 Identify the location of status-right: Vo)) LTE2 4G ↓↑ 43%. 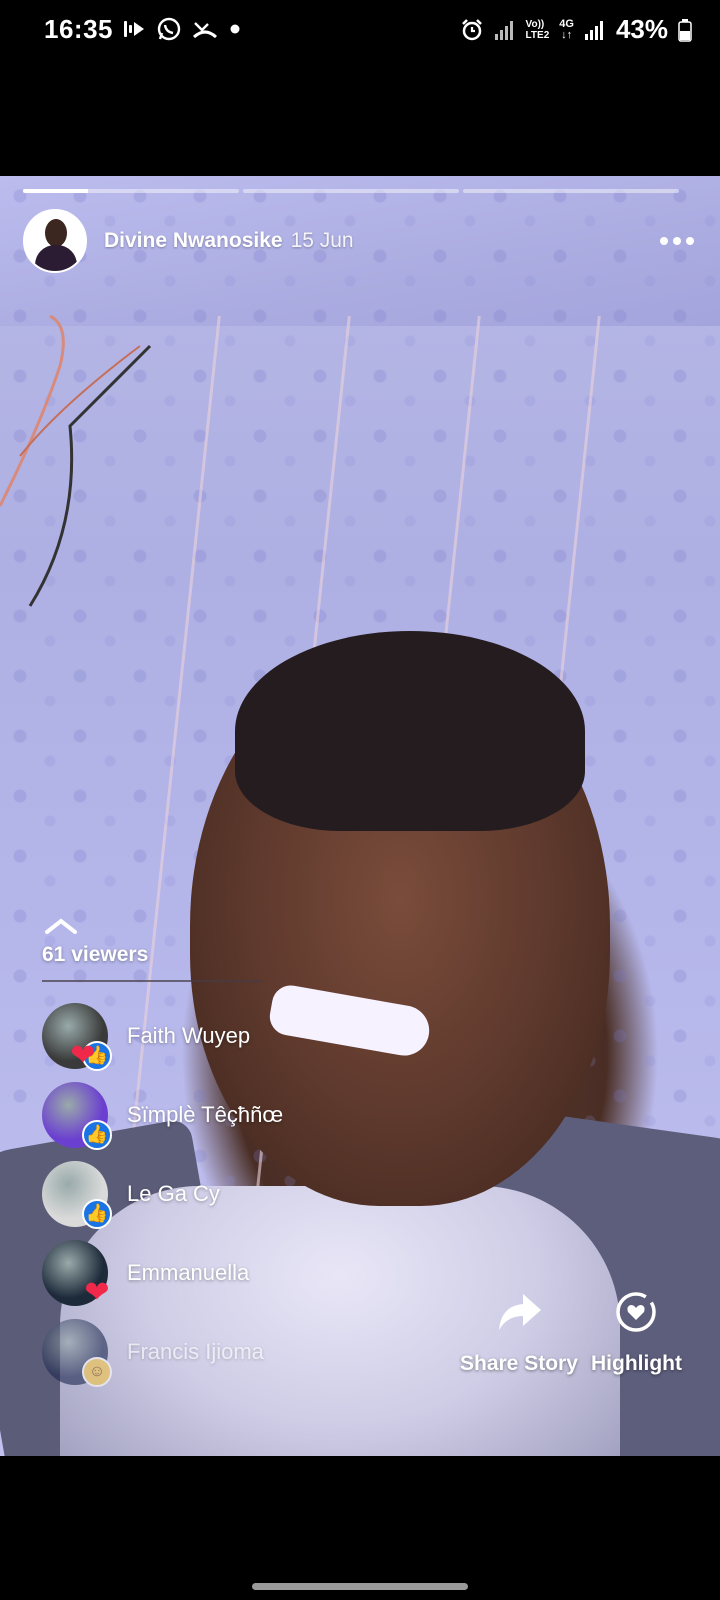
(576, 29).